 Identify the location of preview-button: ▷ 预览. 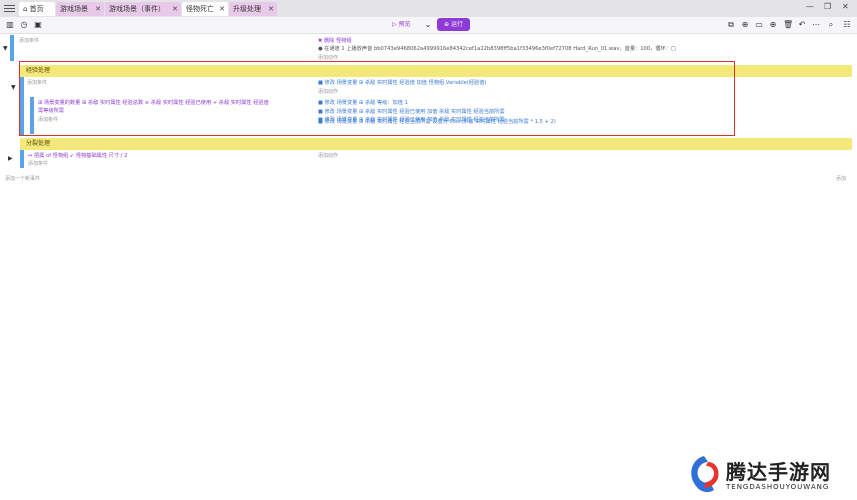
(401, 25).